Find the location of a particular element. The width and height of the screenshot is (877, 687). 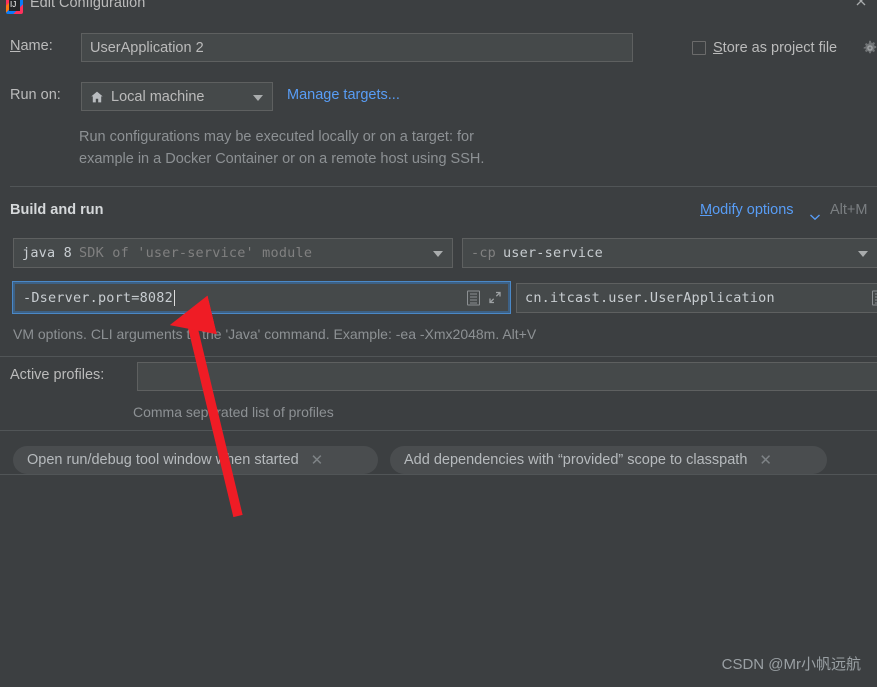

active-profiles-input is located at coordinates (507, 376).